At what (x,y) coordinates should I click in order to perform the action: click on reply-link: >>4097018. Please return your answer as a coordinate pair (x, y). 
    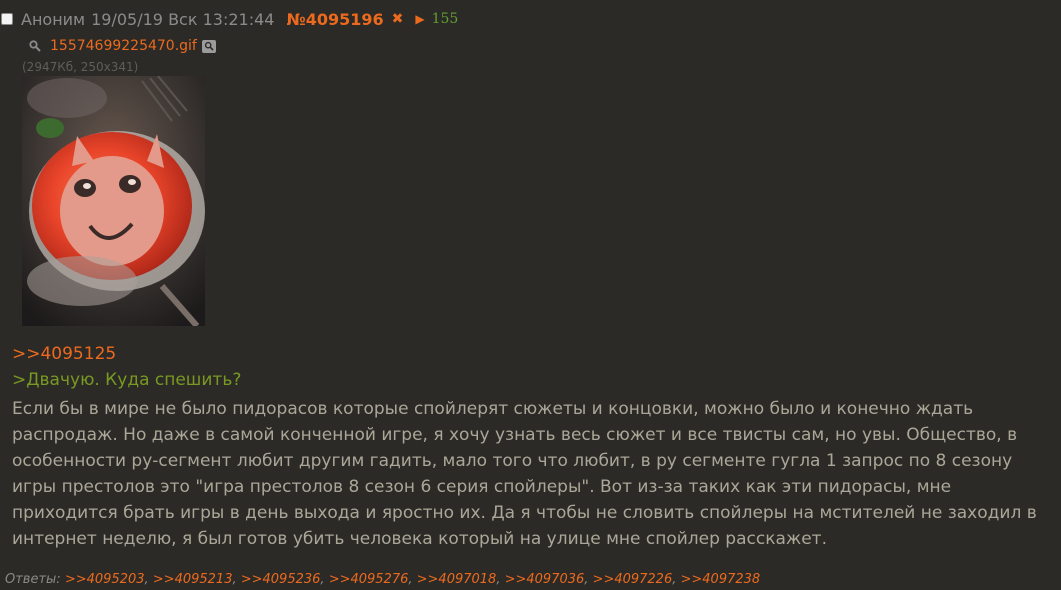
    Looking at the image, I should click on (457, 579).